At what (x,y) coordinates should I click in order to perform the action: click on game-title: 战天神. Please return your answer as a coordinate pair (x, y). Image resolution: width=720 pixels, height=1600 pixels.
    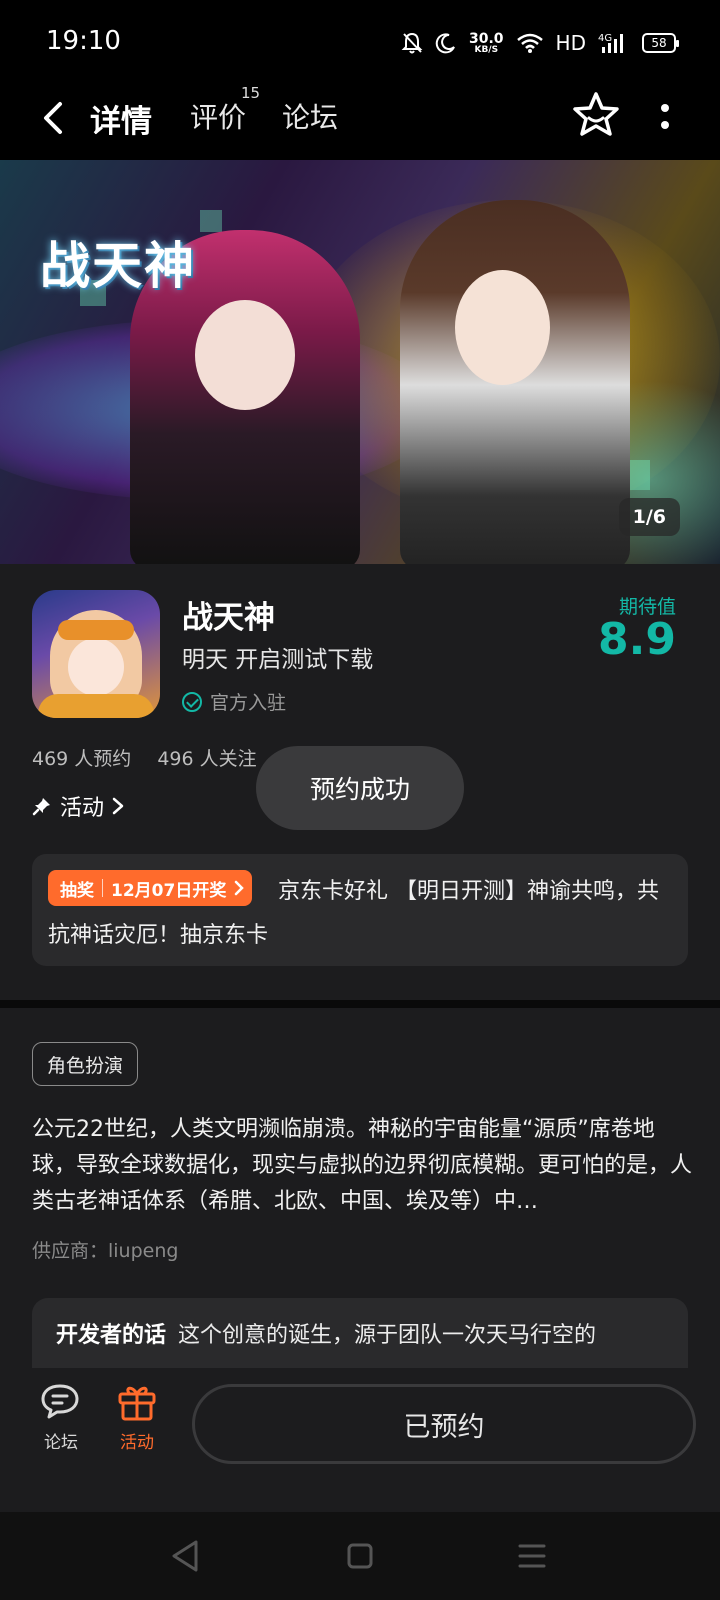
    Looking at the image, I should click on (228, 618).